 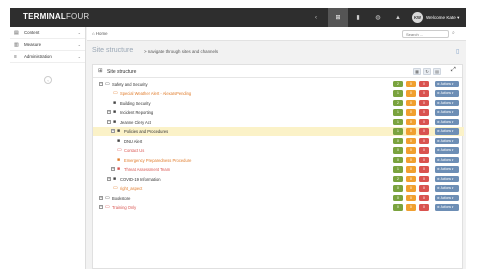 I want to click on tree-row: ■ Building Security 2 0 0 ⚙ Actions ▾, so click(x=278, y=103).